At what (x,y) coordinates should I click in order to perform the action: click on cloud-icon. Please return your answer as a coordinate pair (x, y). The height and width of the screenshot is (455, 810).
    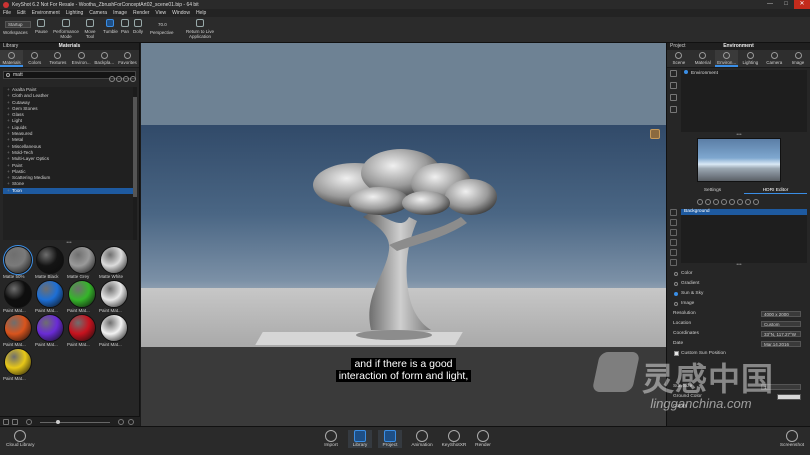
    Looking at the image, I should click on (112, 79).